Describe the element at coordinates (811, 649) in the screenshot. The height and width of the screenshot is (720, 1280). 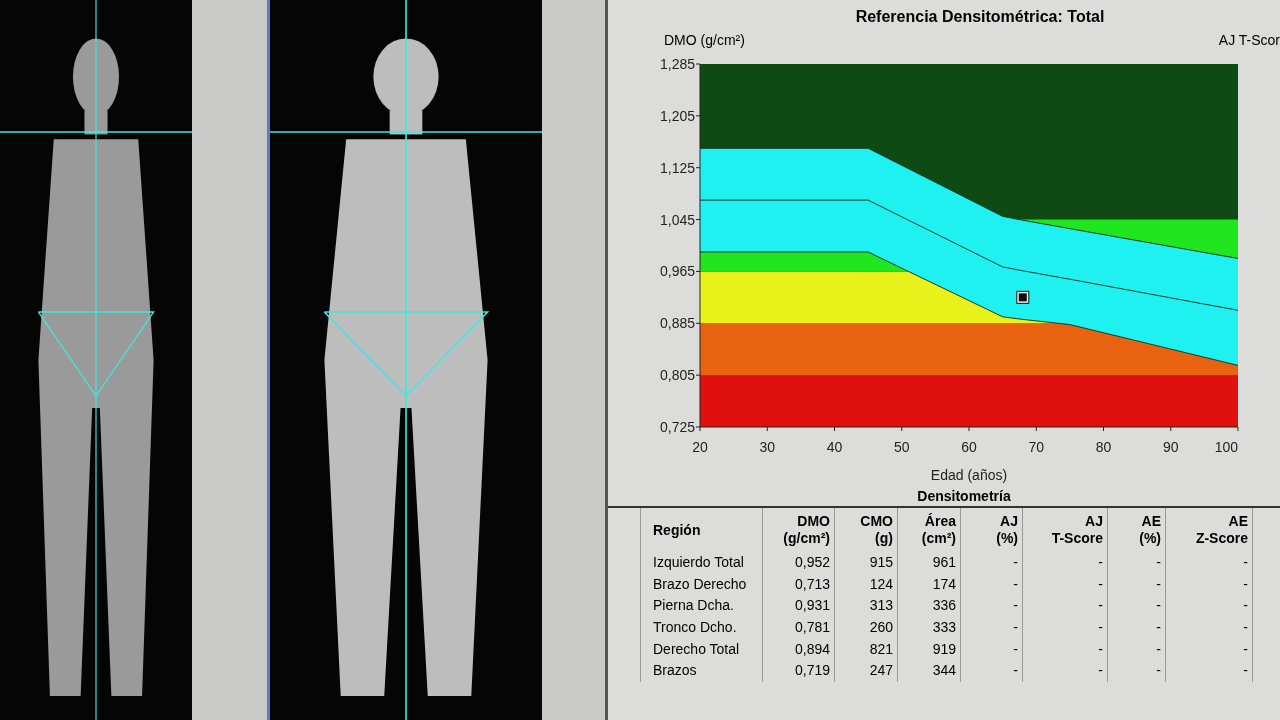
I see `table-cell-text: 0,894` at that location.